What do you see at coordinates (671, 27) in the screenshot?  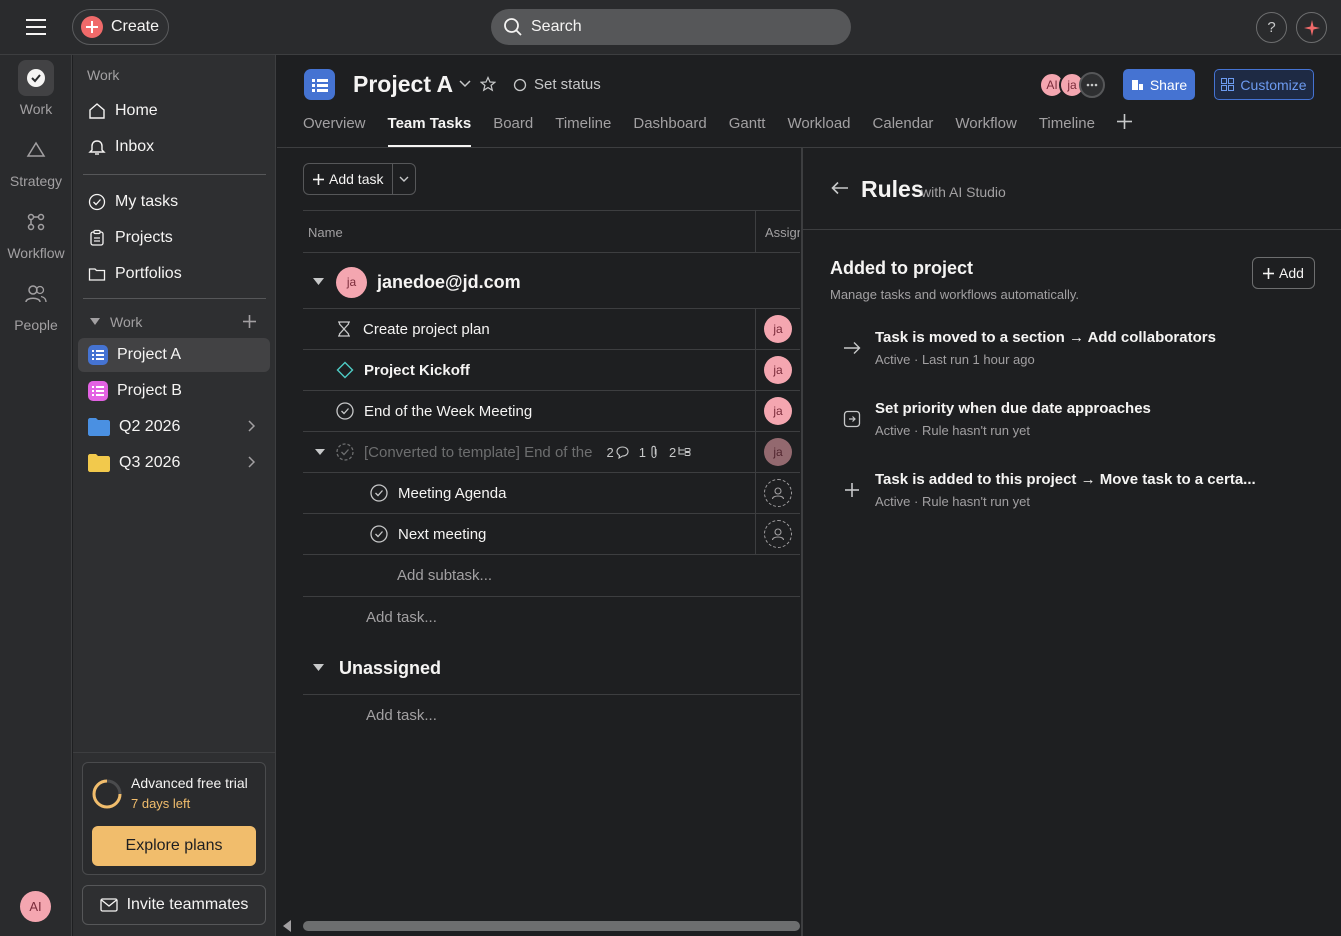 I see `search-input: Search` at bounding box center [671, 27].